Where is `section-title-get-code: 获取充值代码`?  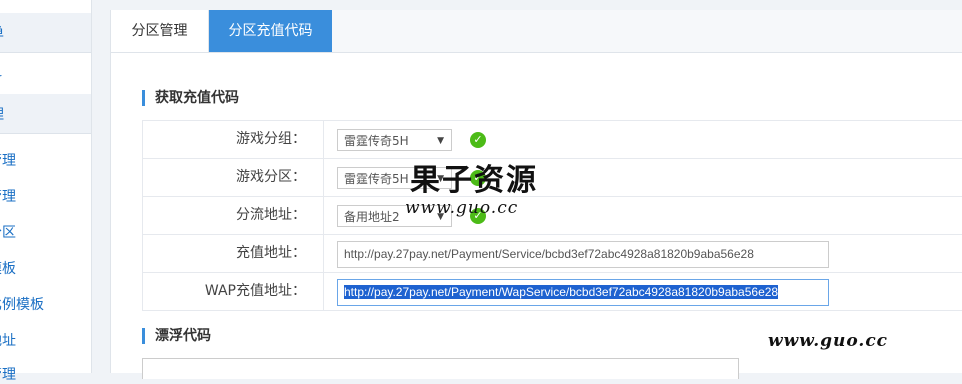
section-title-get-code: 获取充值代码 is located at coordinates (190, 98).